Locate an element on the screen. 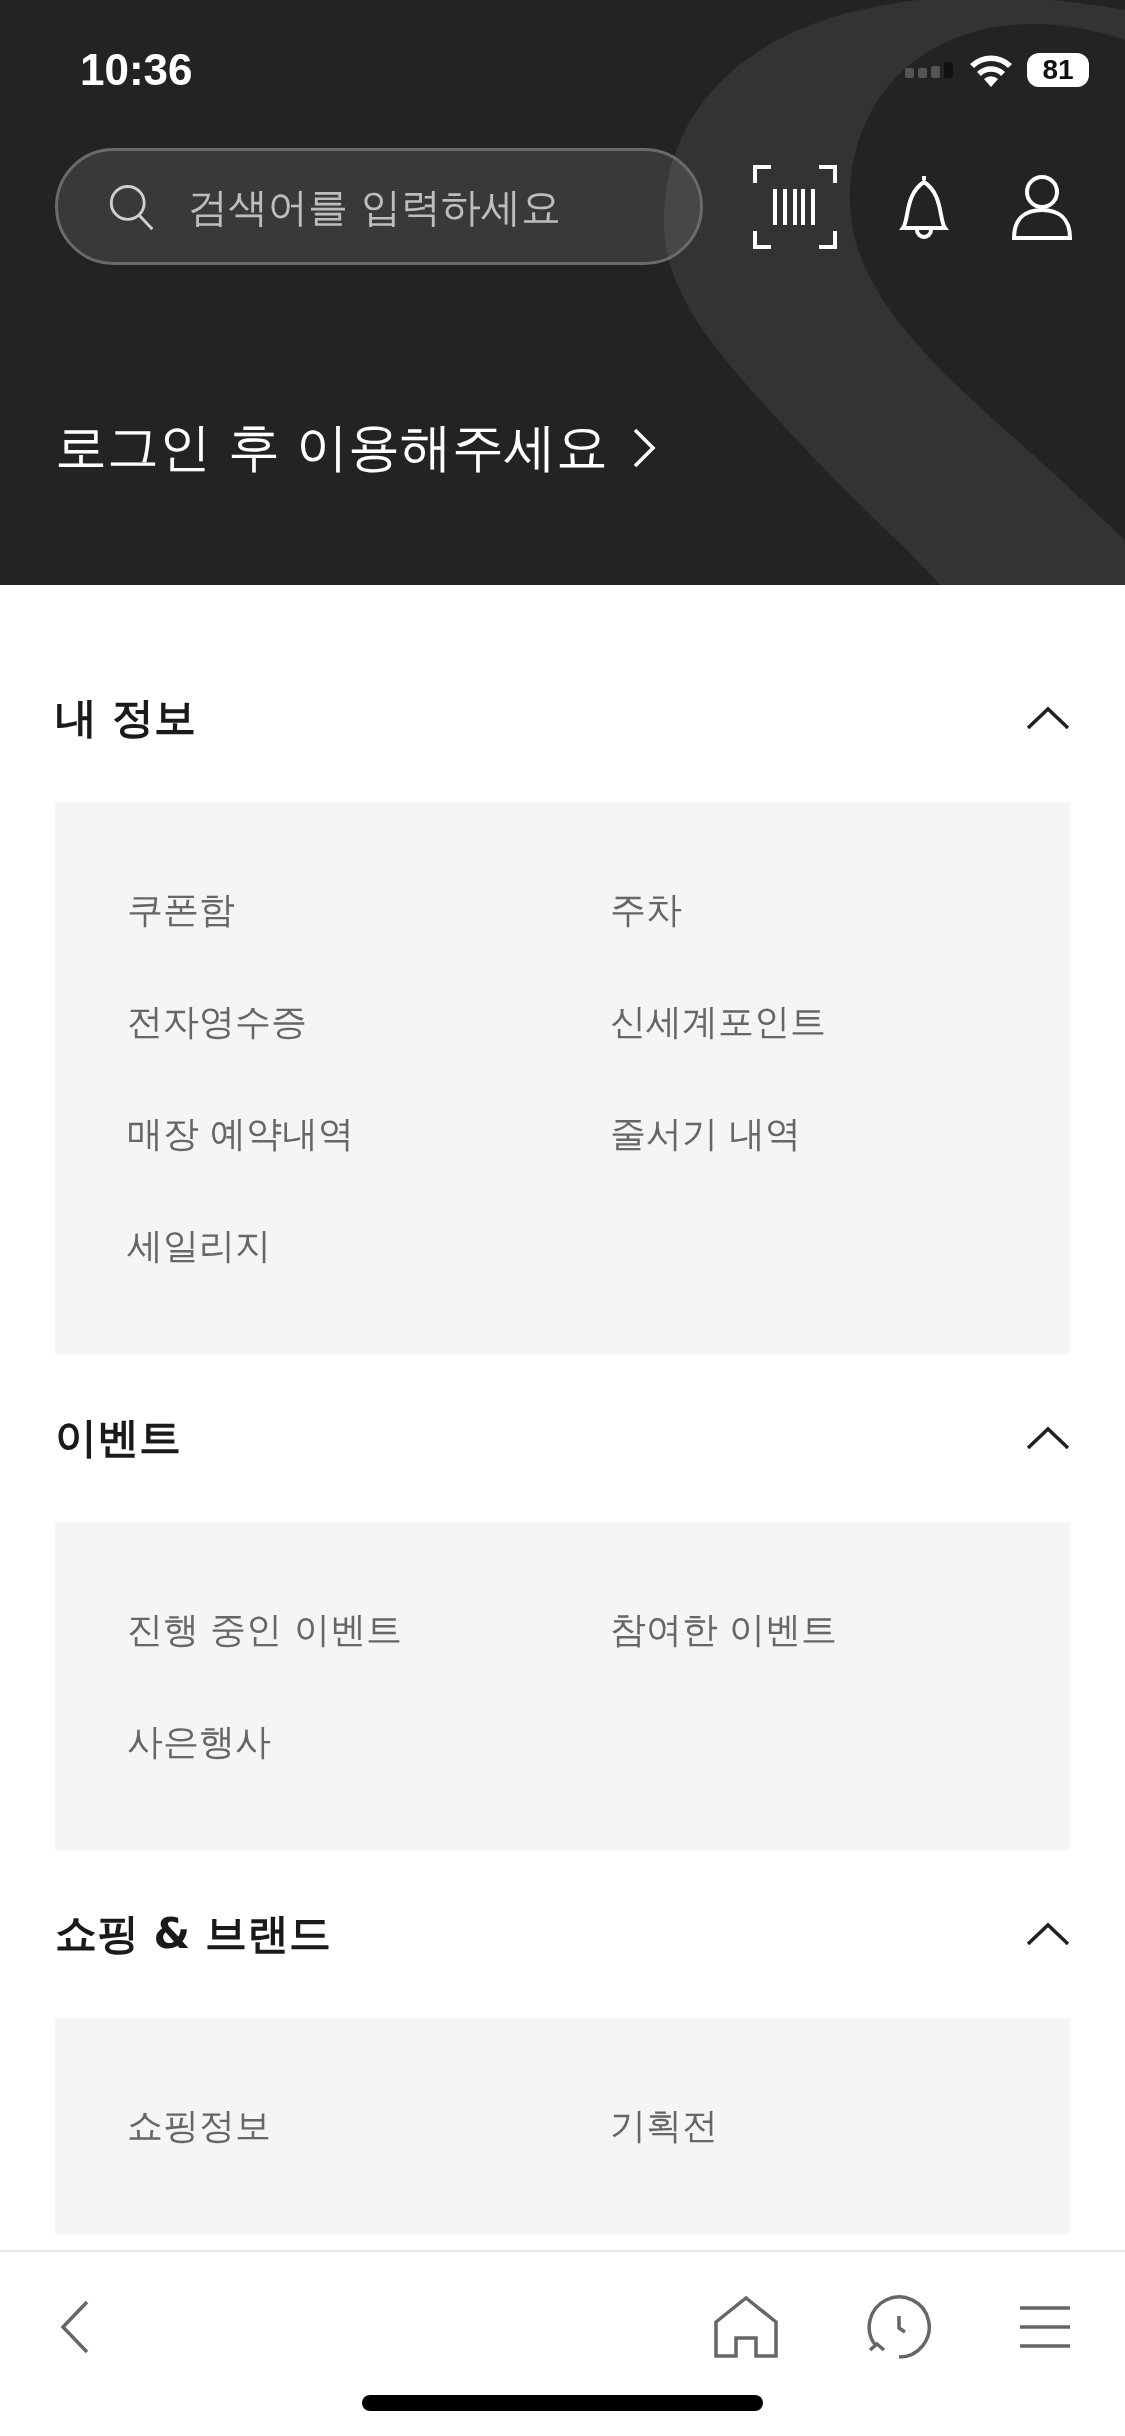 The image size is (1125, 2436). menu-item: 전자영수증 is located at coordinates (217, 1022).